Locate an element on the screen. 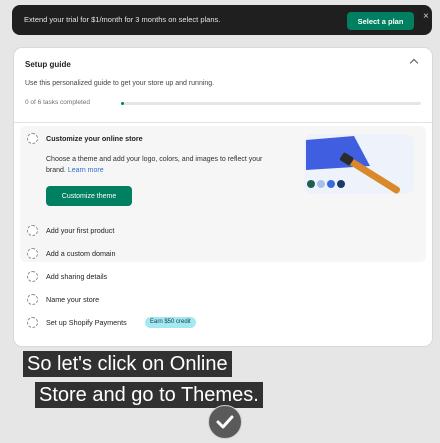 The width and height of the screenshot is (440, 443). tasks-progress-bar is located at coordinates (271, 103).